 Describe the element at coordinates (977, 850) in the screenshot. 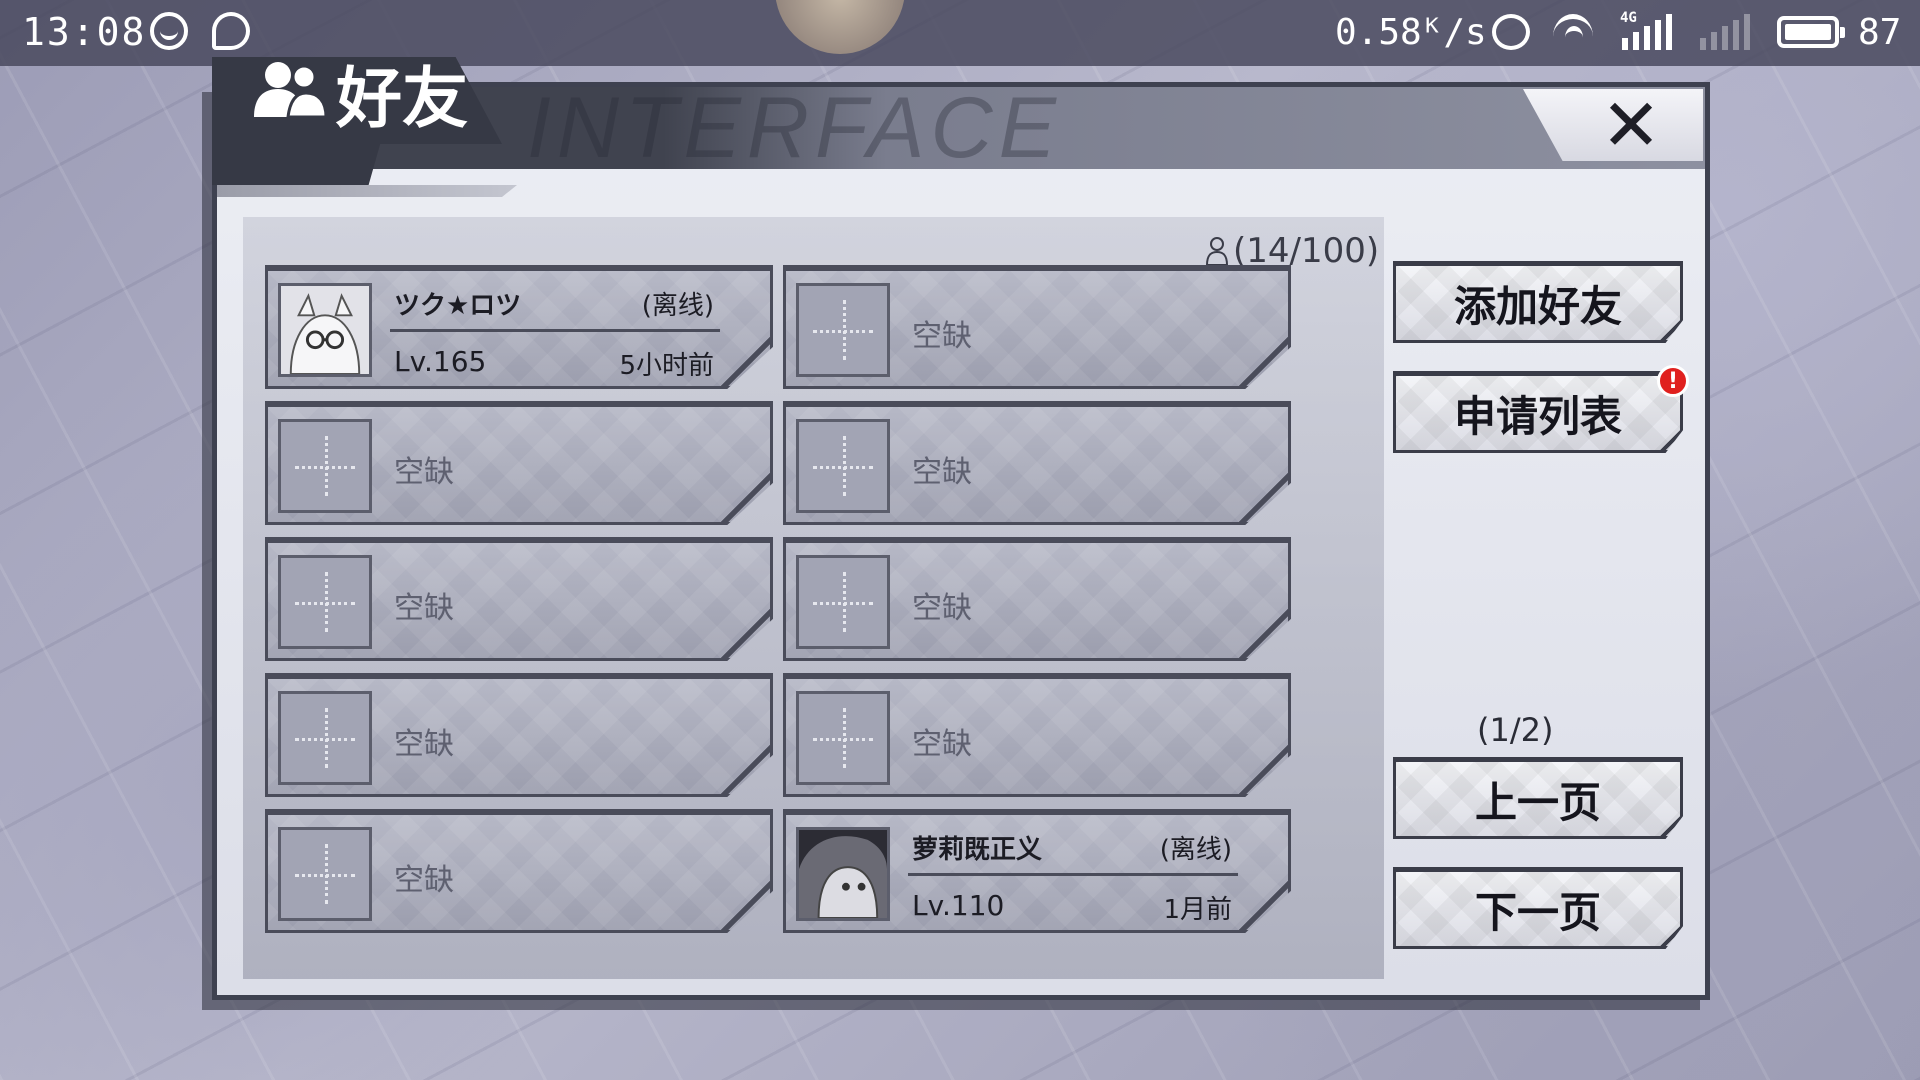

I see `friend-name: 萝莉既正义` at that location.